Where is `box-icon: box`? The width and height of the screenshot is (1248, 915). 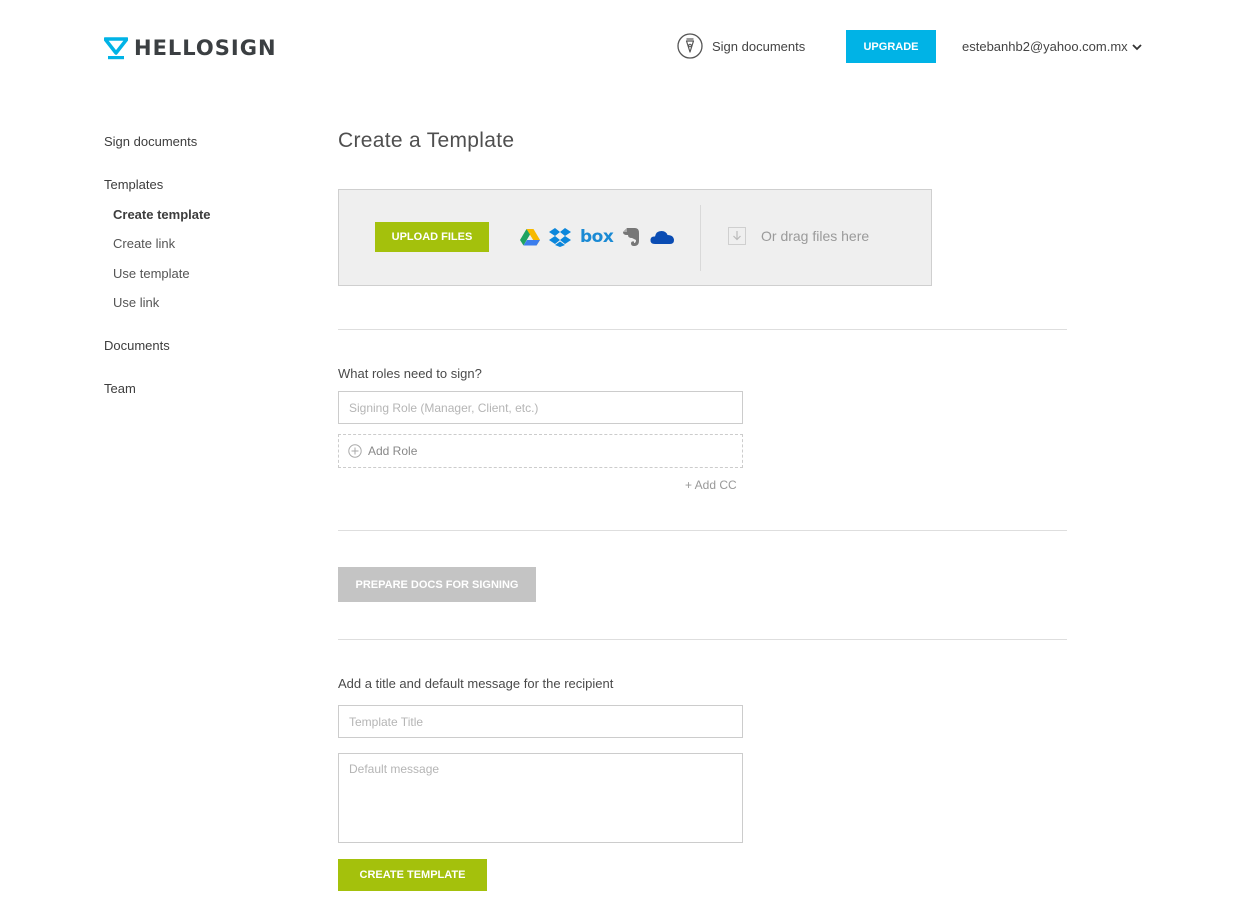
box-icon: box is located at coordinates (597, 237).